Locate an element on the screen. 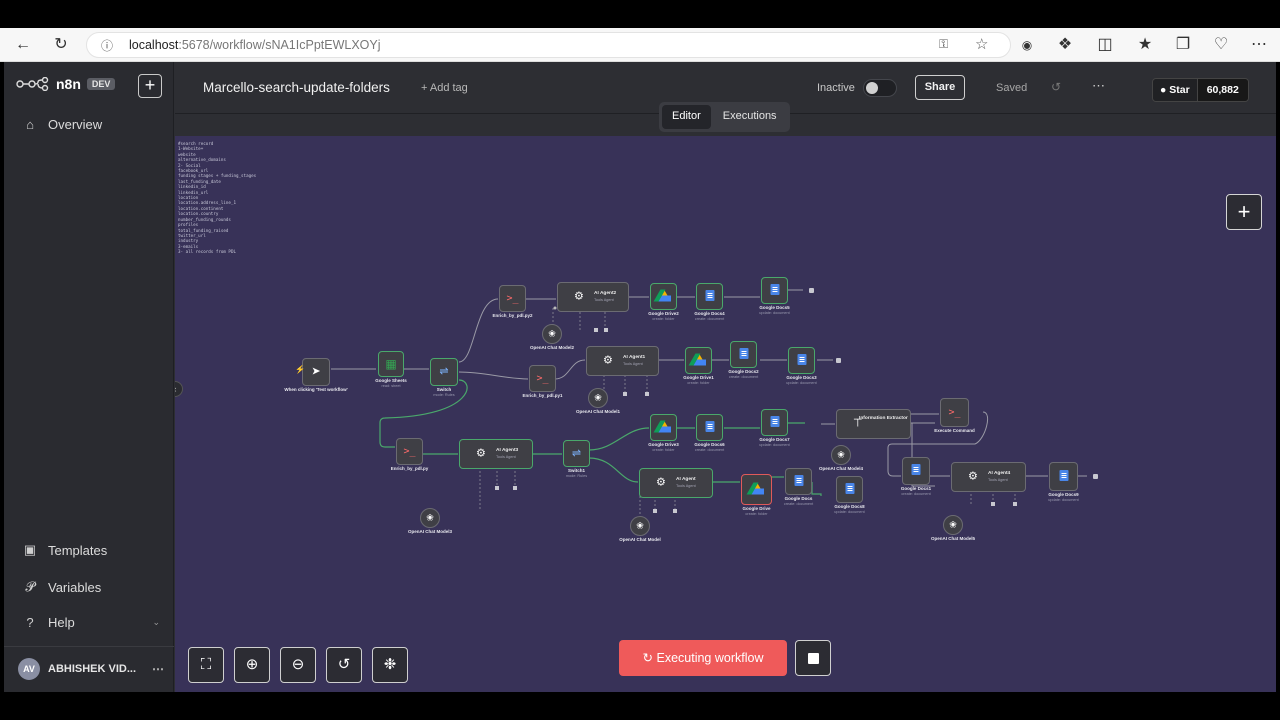 This screenshot has height=720, width=1280. node-google-docs-2: Google Docs2 create: document is located at coordinates (743, 360).